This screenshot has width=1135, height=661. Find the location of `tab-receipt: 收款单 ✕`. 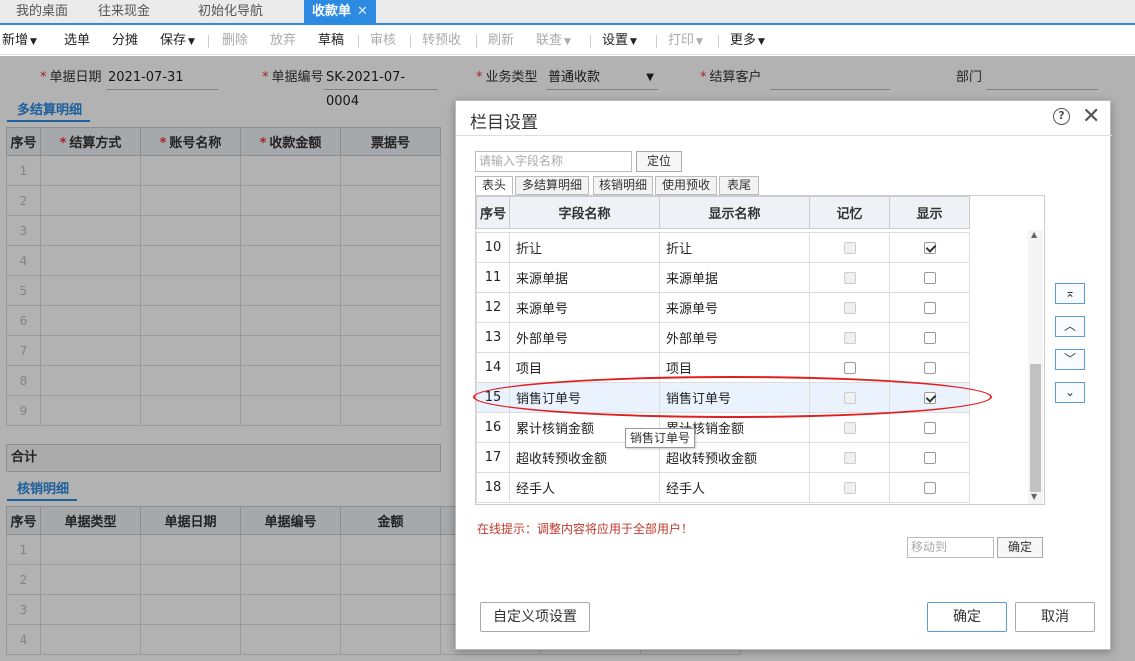

tab-receipt: 收款单 ✕ is located at coordinates (340, 11).